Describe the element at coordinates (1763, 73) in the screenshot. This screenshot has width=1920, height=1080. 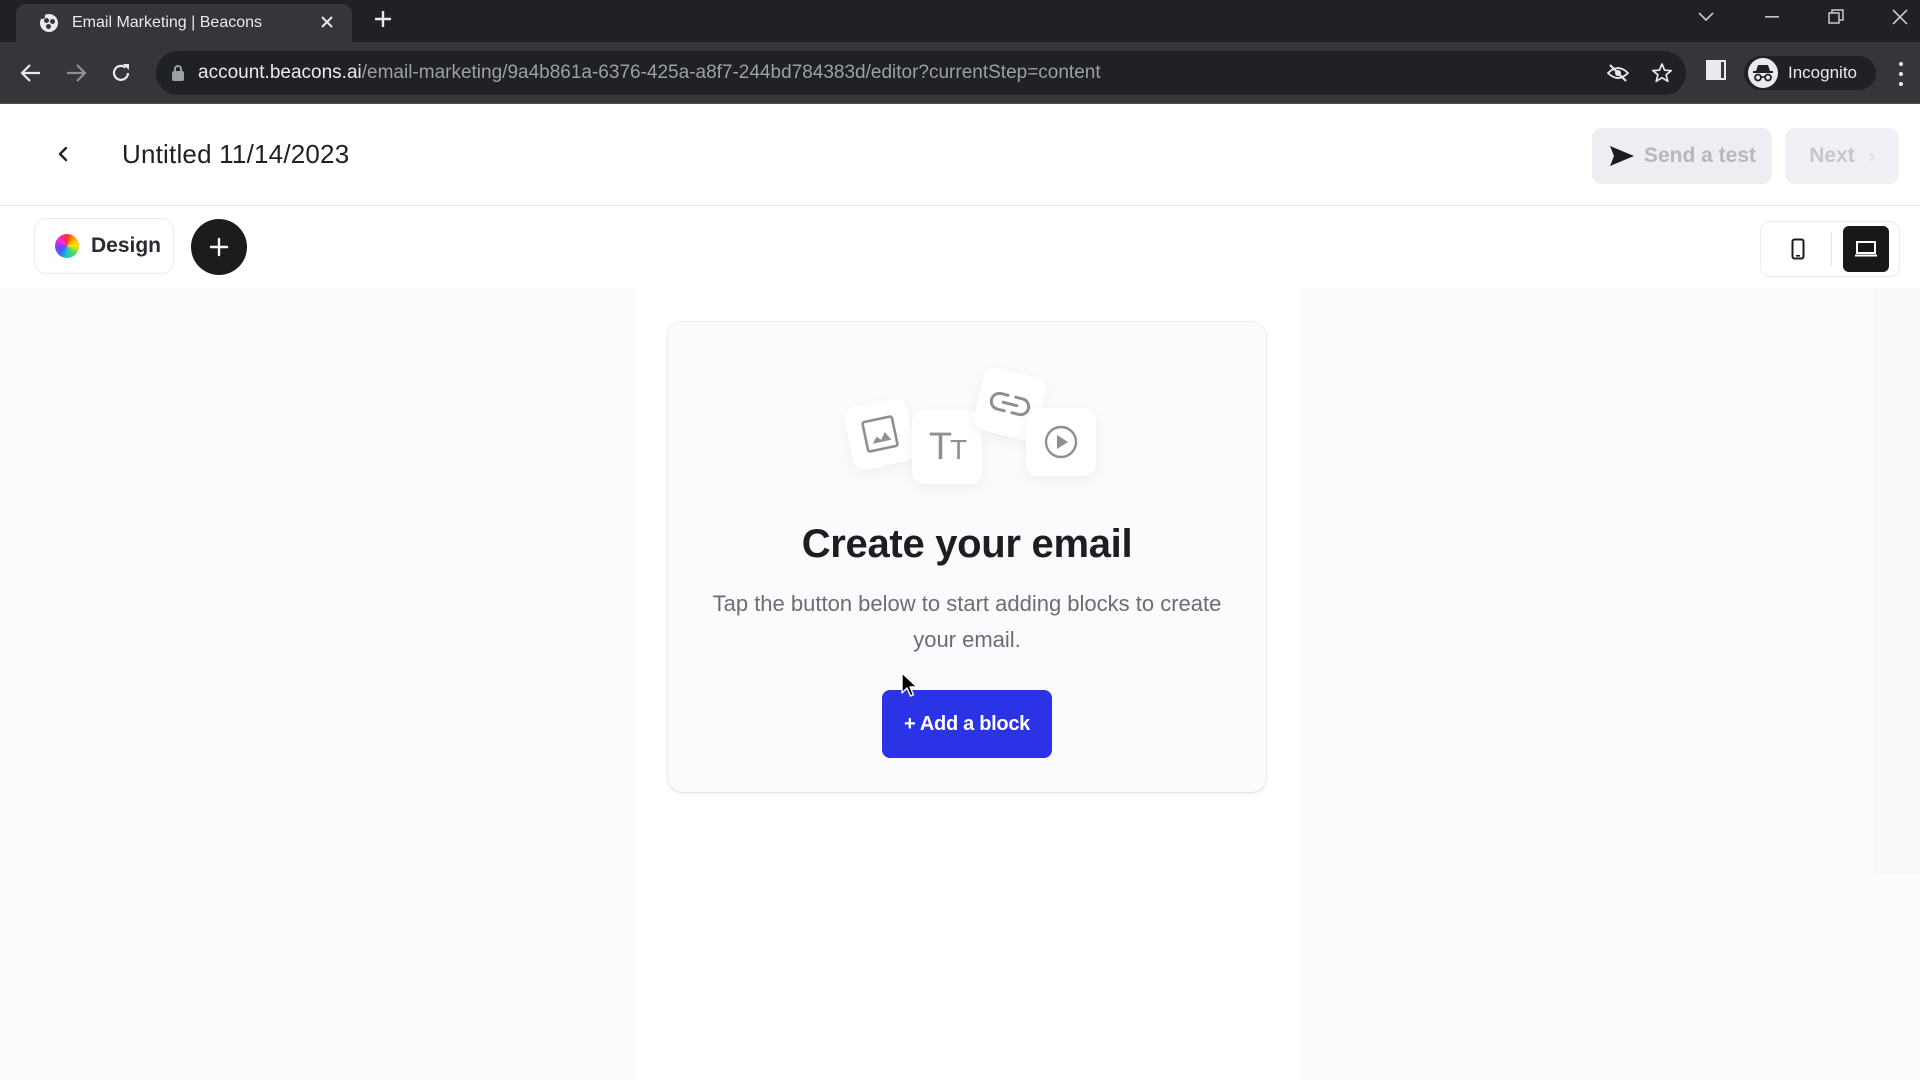
I see `incognito-icon` at that location.